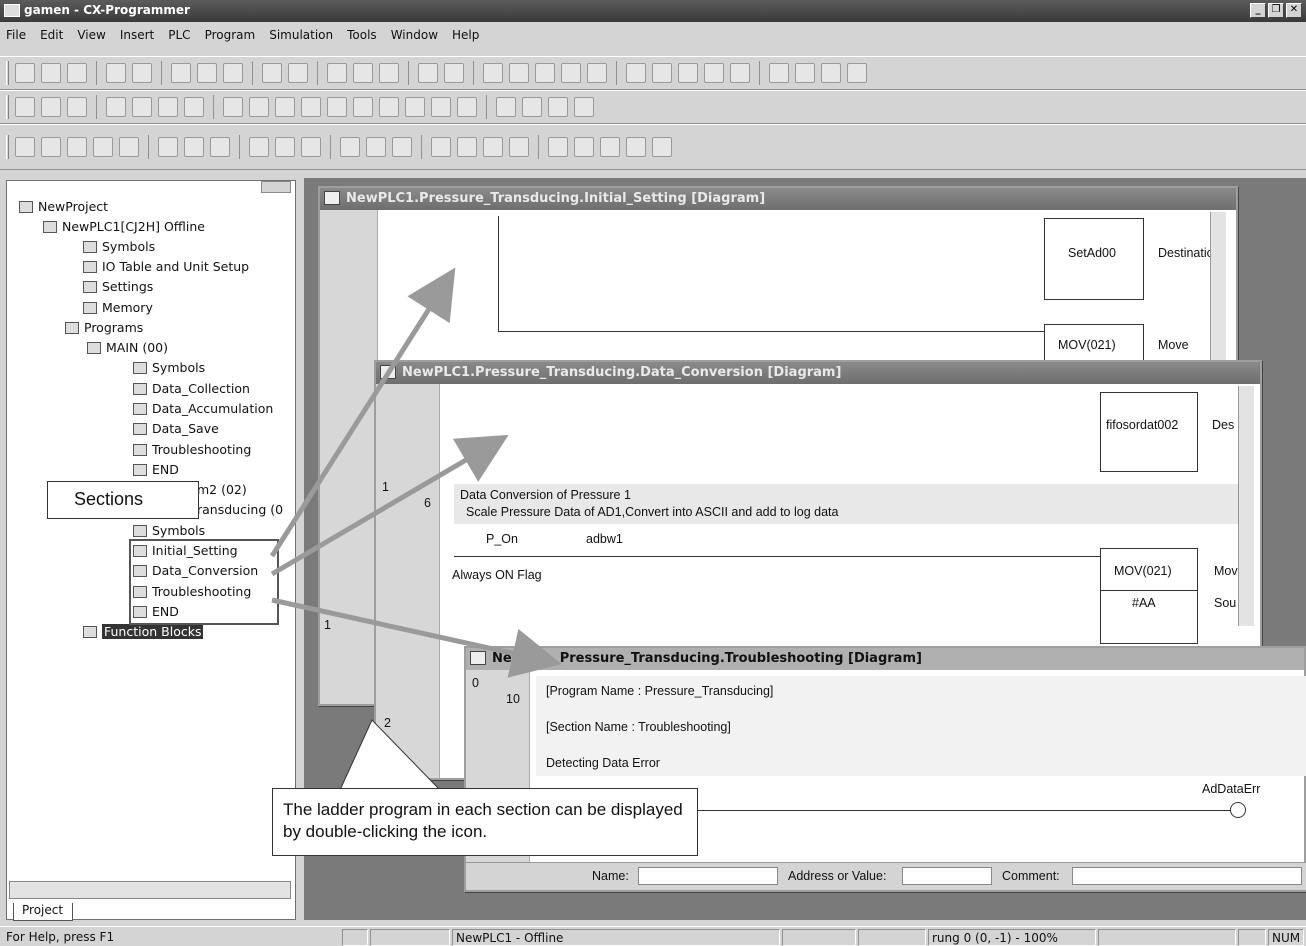 The image size is (1306, 946). What do you see at coordinates (1286, 937) in the screenshot?
I see `status-num: NUM` at bounding box center [1286, 937].